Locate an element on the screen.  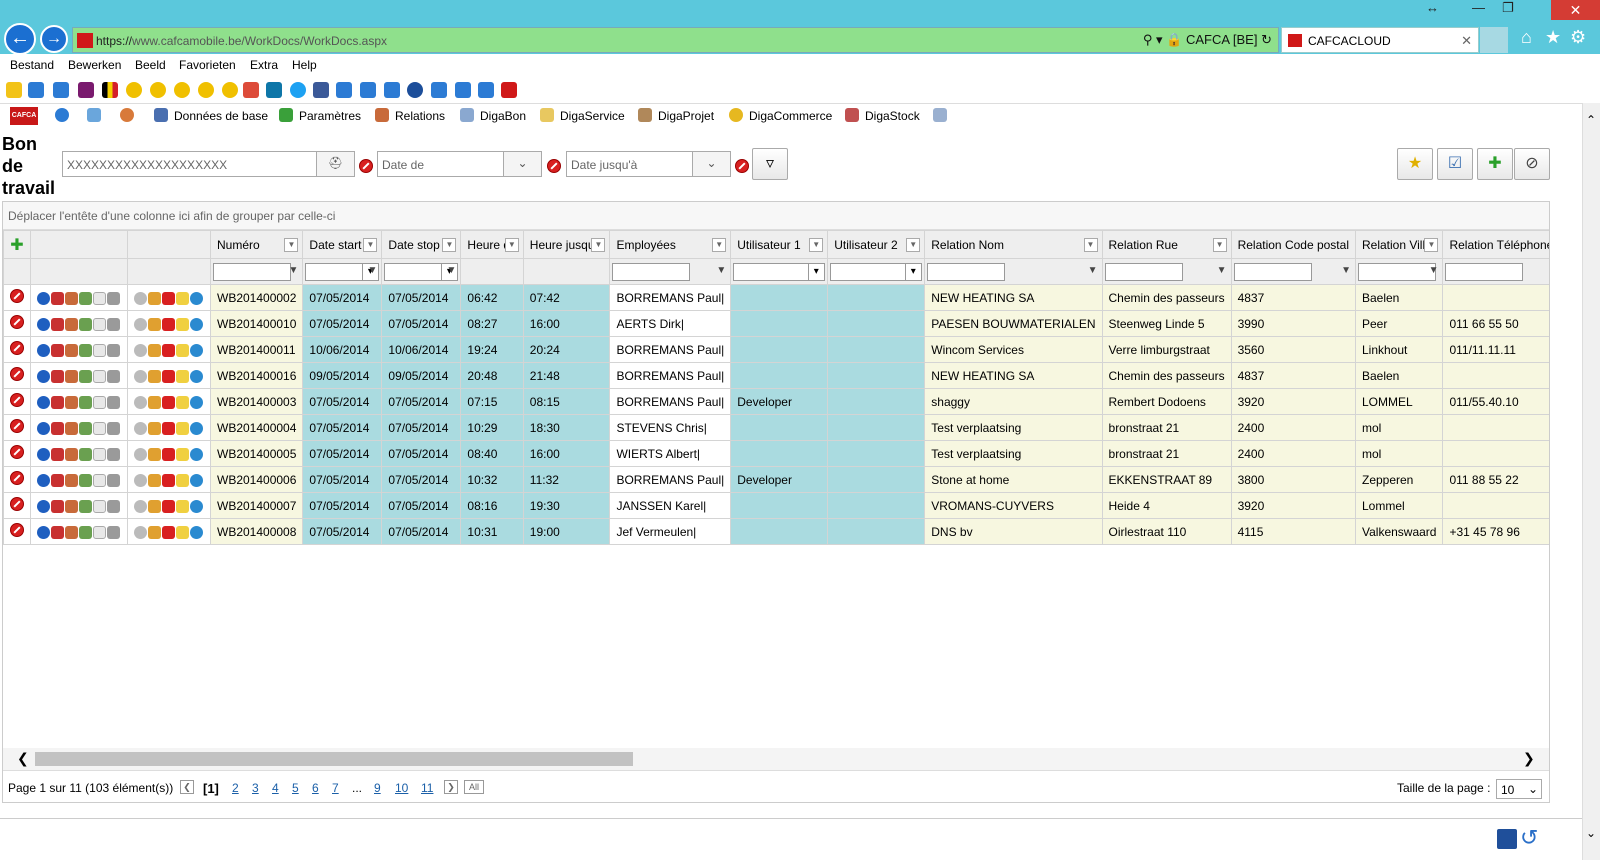
nav-digabon: DigaBon is located at coordinates (493, 116).